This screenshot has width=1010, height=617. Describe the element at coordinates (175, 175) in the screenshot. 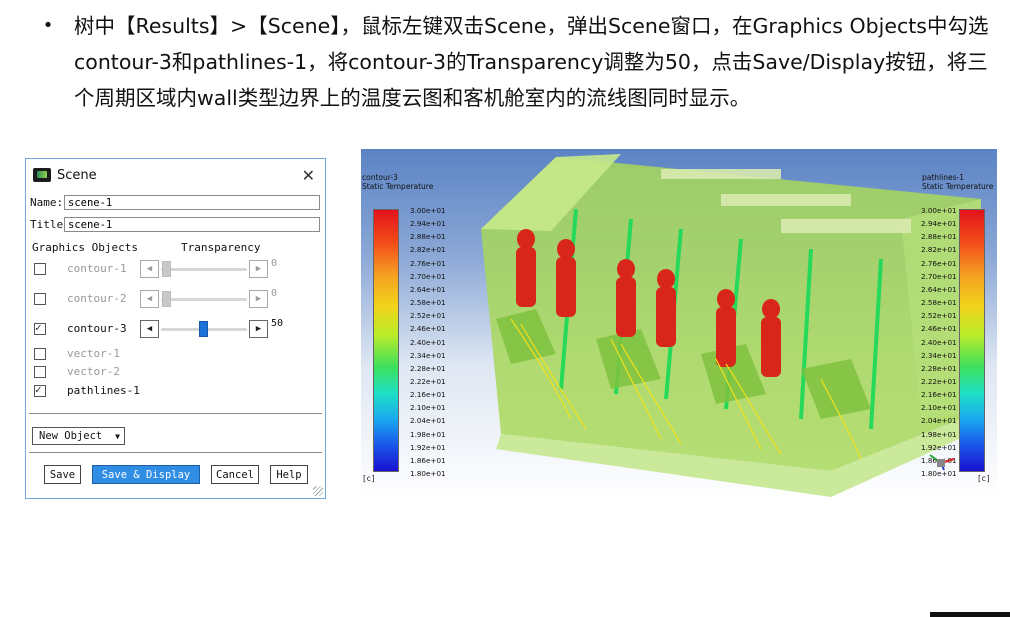

I see `dialog-titlebar: Scene ✕` at that location.